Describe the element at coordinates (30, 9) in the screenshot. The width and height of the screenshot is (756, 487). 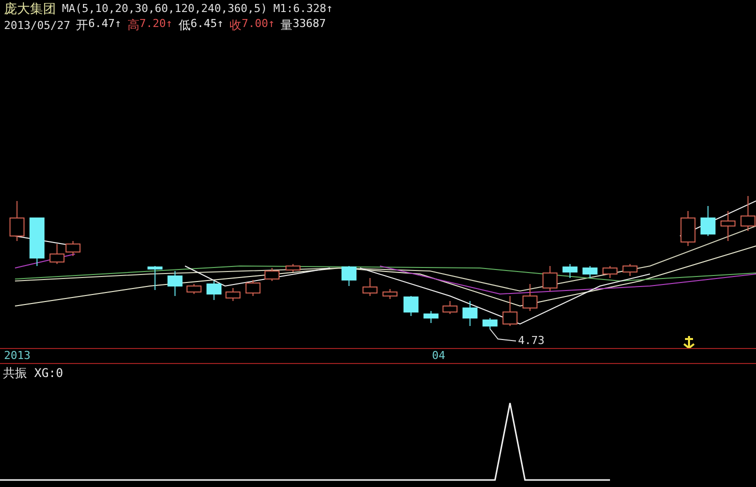
I see `stock-name: 庞大集团` at that location.